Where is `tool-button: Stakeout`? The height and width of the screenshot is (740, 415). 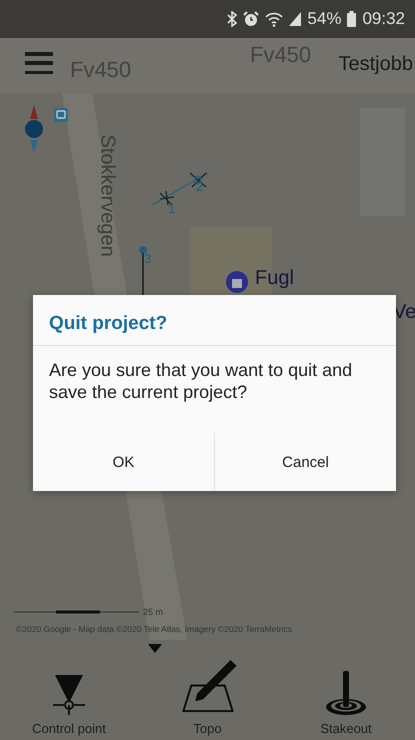 tool-button: Stakeout is located at coordinates (346, 697).